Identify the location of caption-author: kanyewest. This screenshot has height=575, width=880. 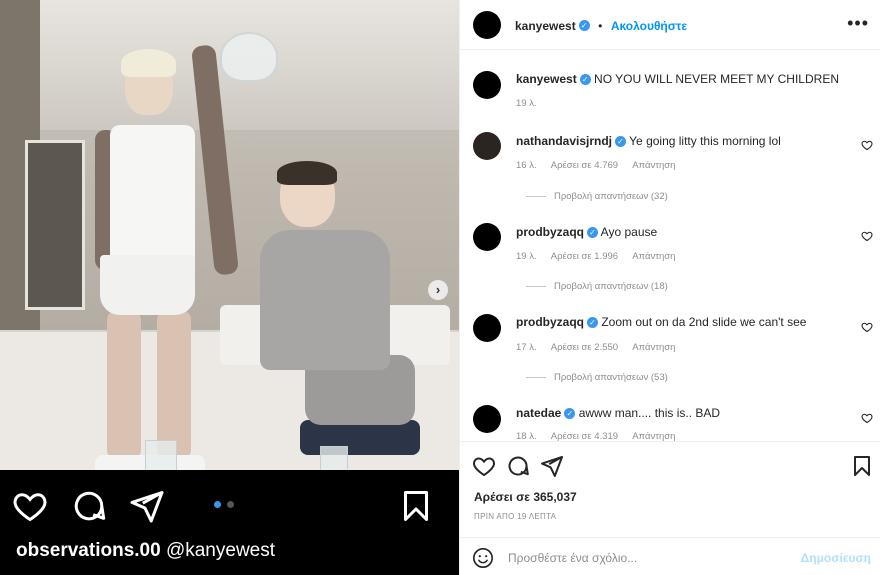
(546, 79).